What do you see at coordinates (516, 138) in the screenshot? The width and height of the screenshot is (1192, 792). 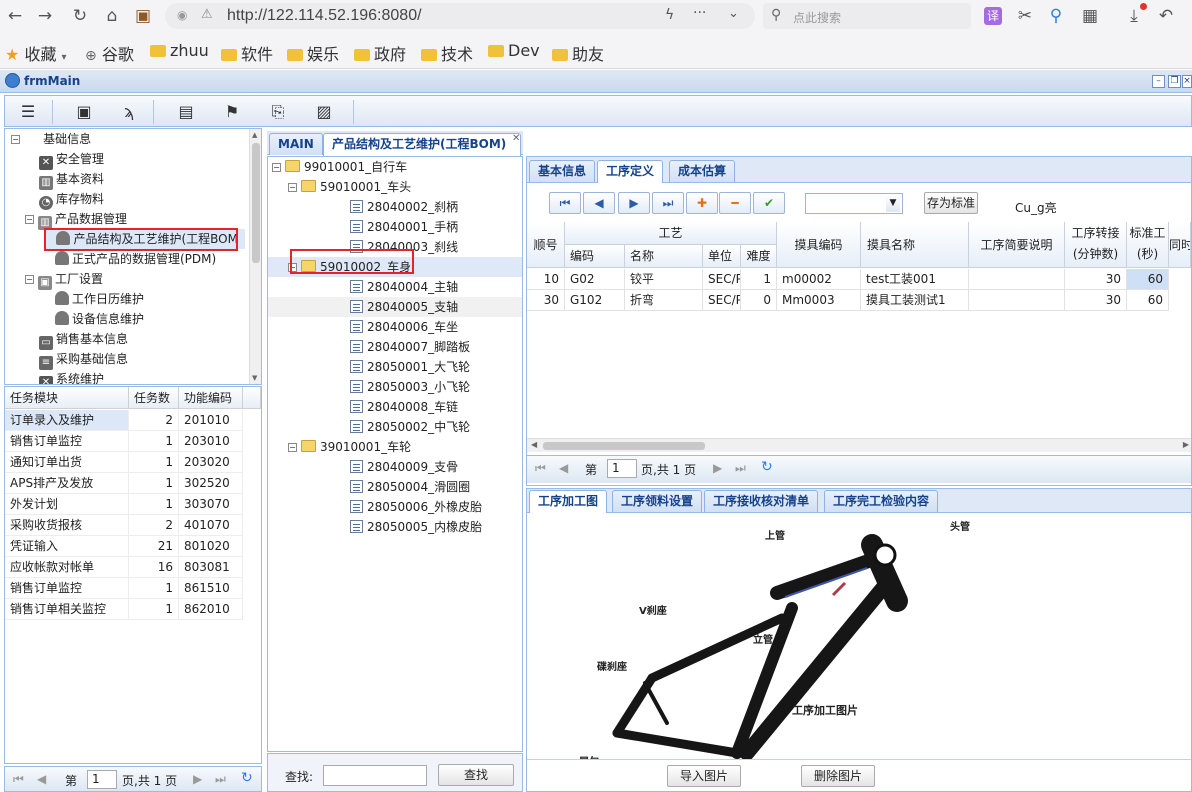 I see `close-tab-icon: ✕` at bounding box center [516, 138].